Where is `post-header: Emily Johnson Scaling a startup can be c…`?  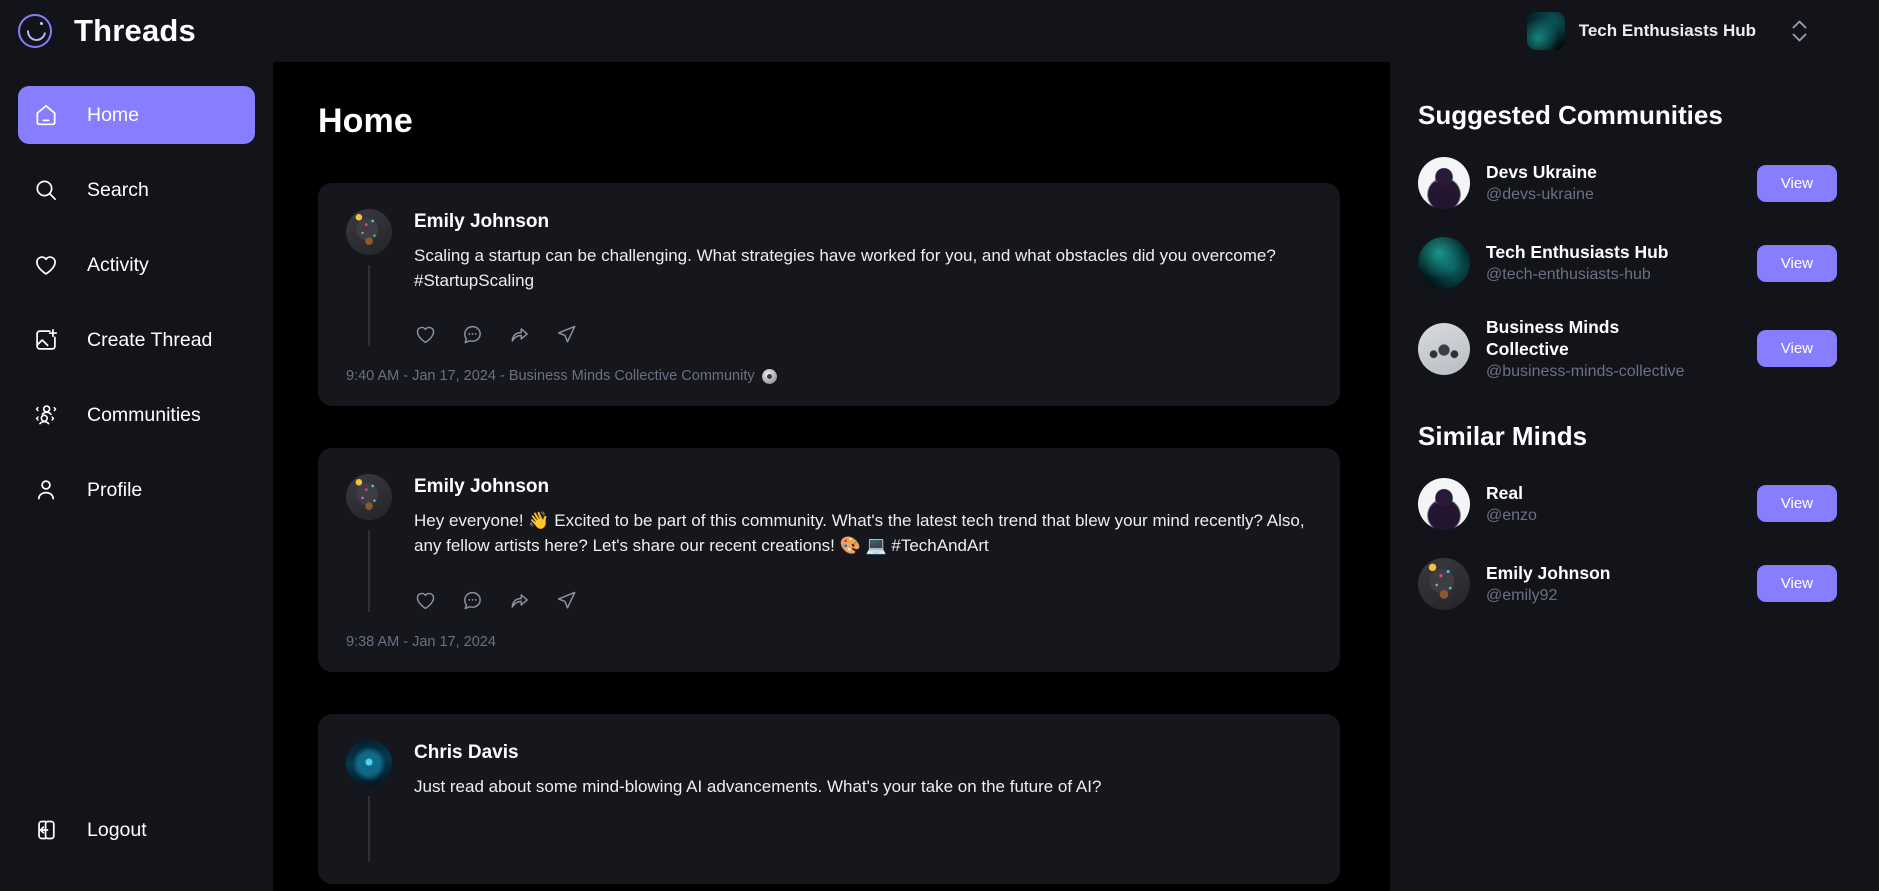
post-header: Emily Johnson Scaling a startup can be c… is located at coordinates (829, 278).